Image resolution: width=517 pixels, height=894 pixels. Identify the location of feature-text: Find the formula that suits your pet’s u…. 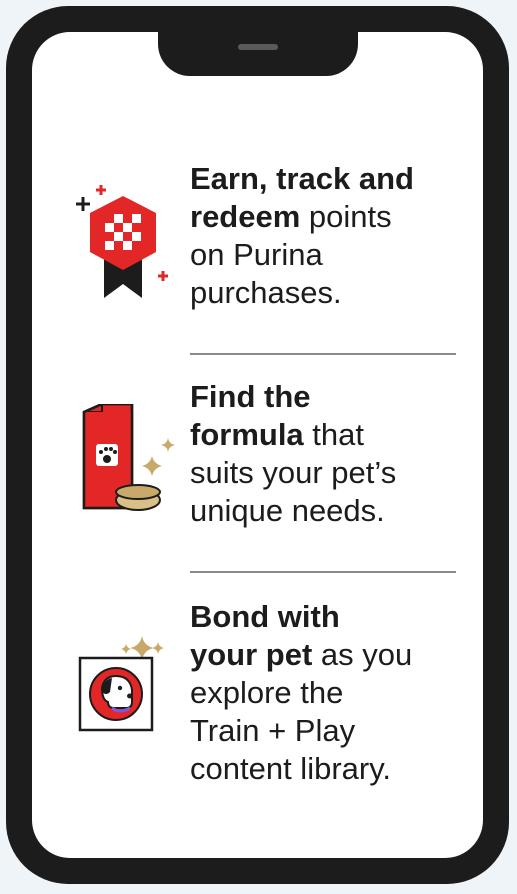
(335, 454).